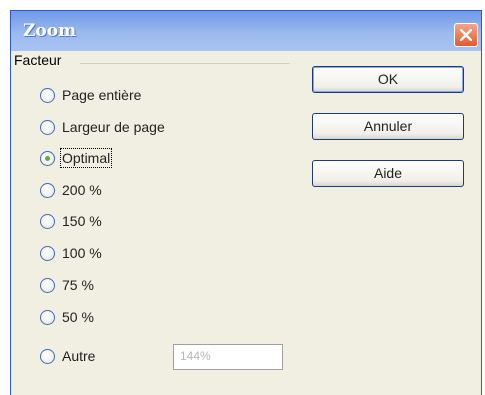 Image resolution: width=485 pixels, height=395 pixels. Describe the element at coordinates (78, 285) in the screenshot. I see `radio-label: 75 %` at that location.